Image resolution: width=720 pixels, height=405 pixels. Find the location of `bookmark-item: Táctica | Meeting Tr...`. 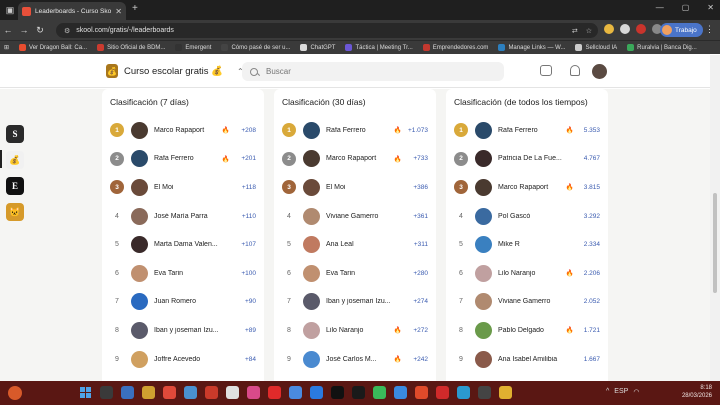

bookmark-item: Táctica | Meeting Tr... is located at coordinates (379, 47).